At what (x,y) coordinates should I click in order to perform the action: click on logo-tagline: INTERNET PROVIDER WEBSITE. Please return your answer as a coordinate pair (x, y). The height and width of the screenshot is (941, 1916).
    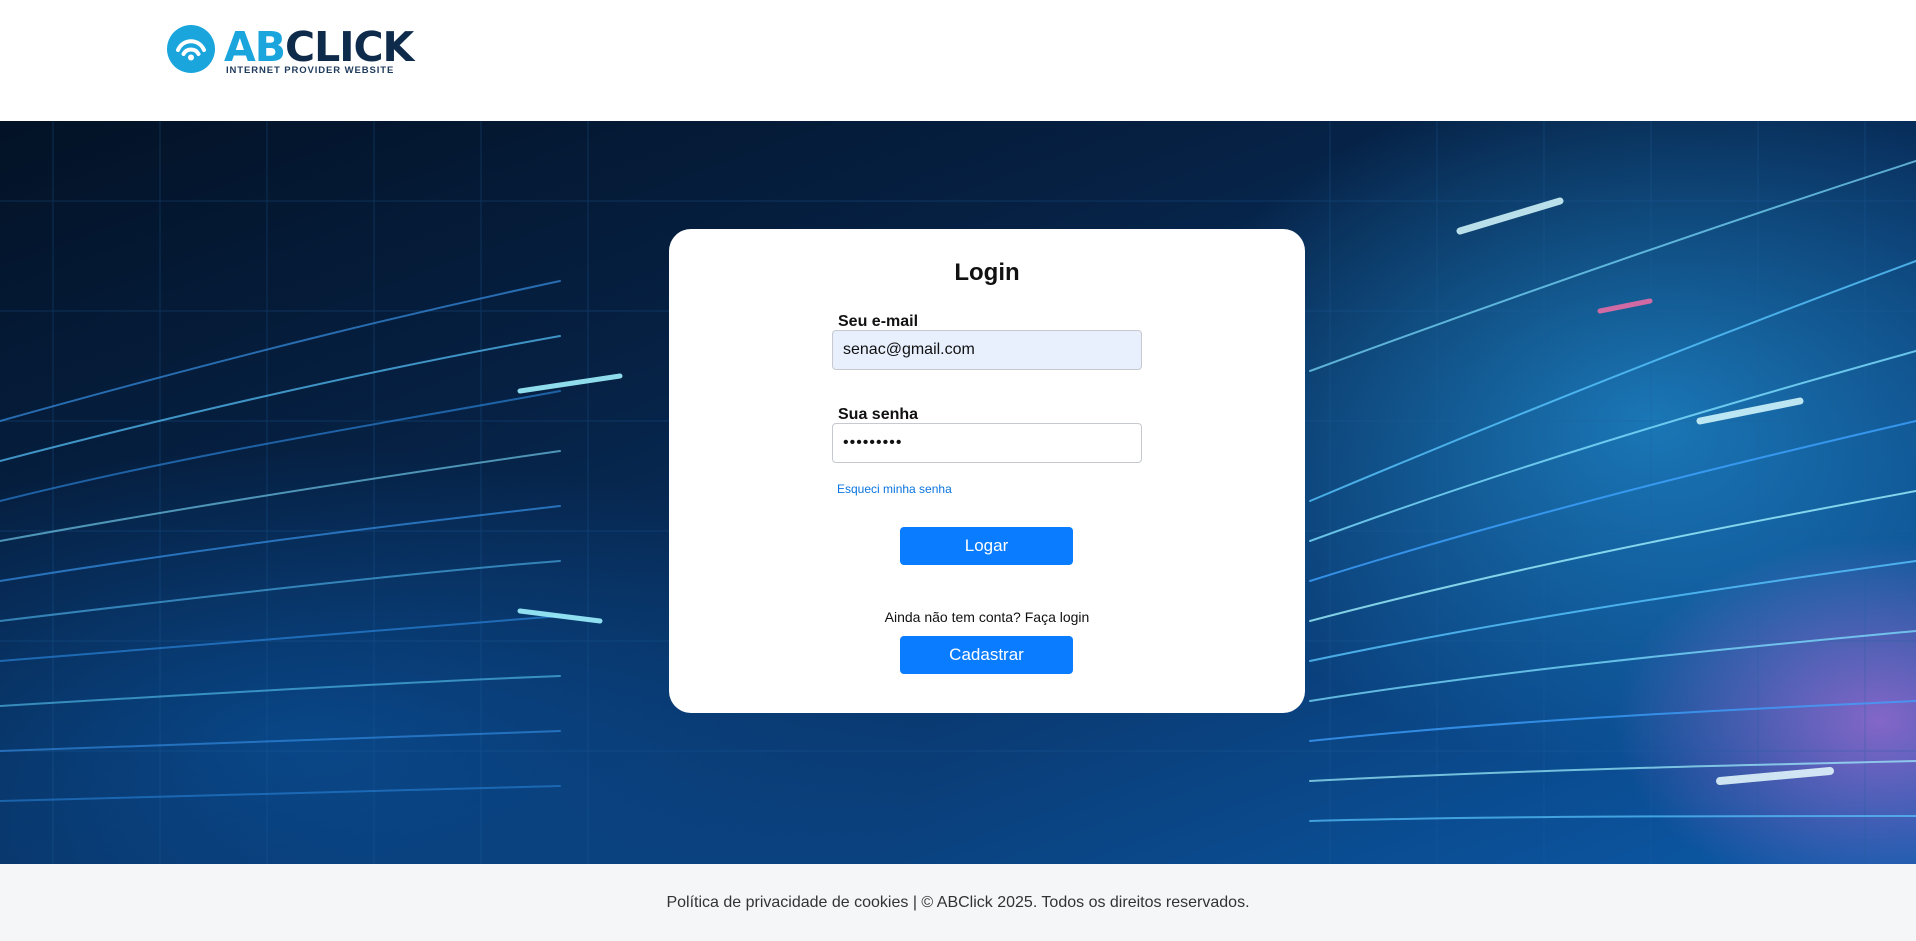
    Looking at the image, I should click on (310, 70).